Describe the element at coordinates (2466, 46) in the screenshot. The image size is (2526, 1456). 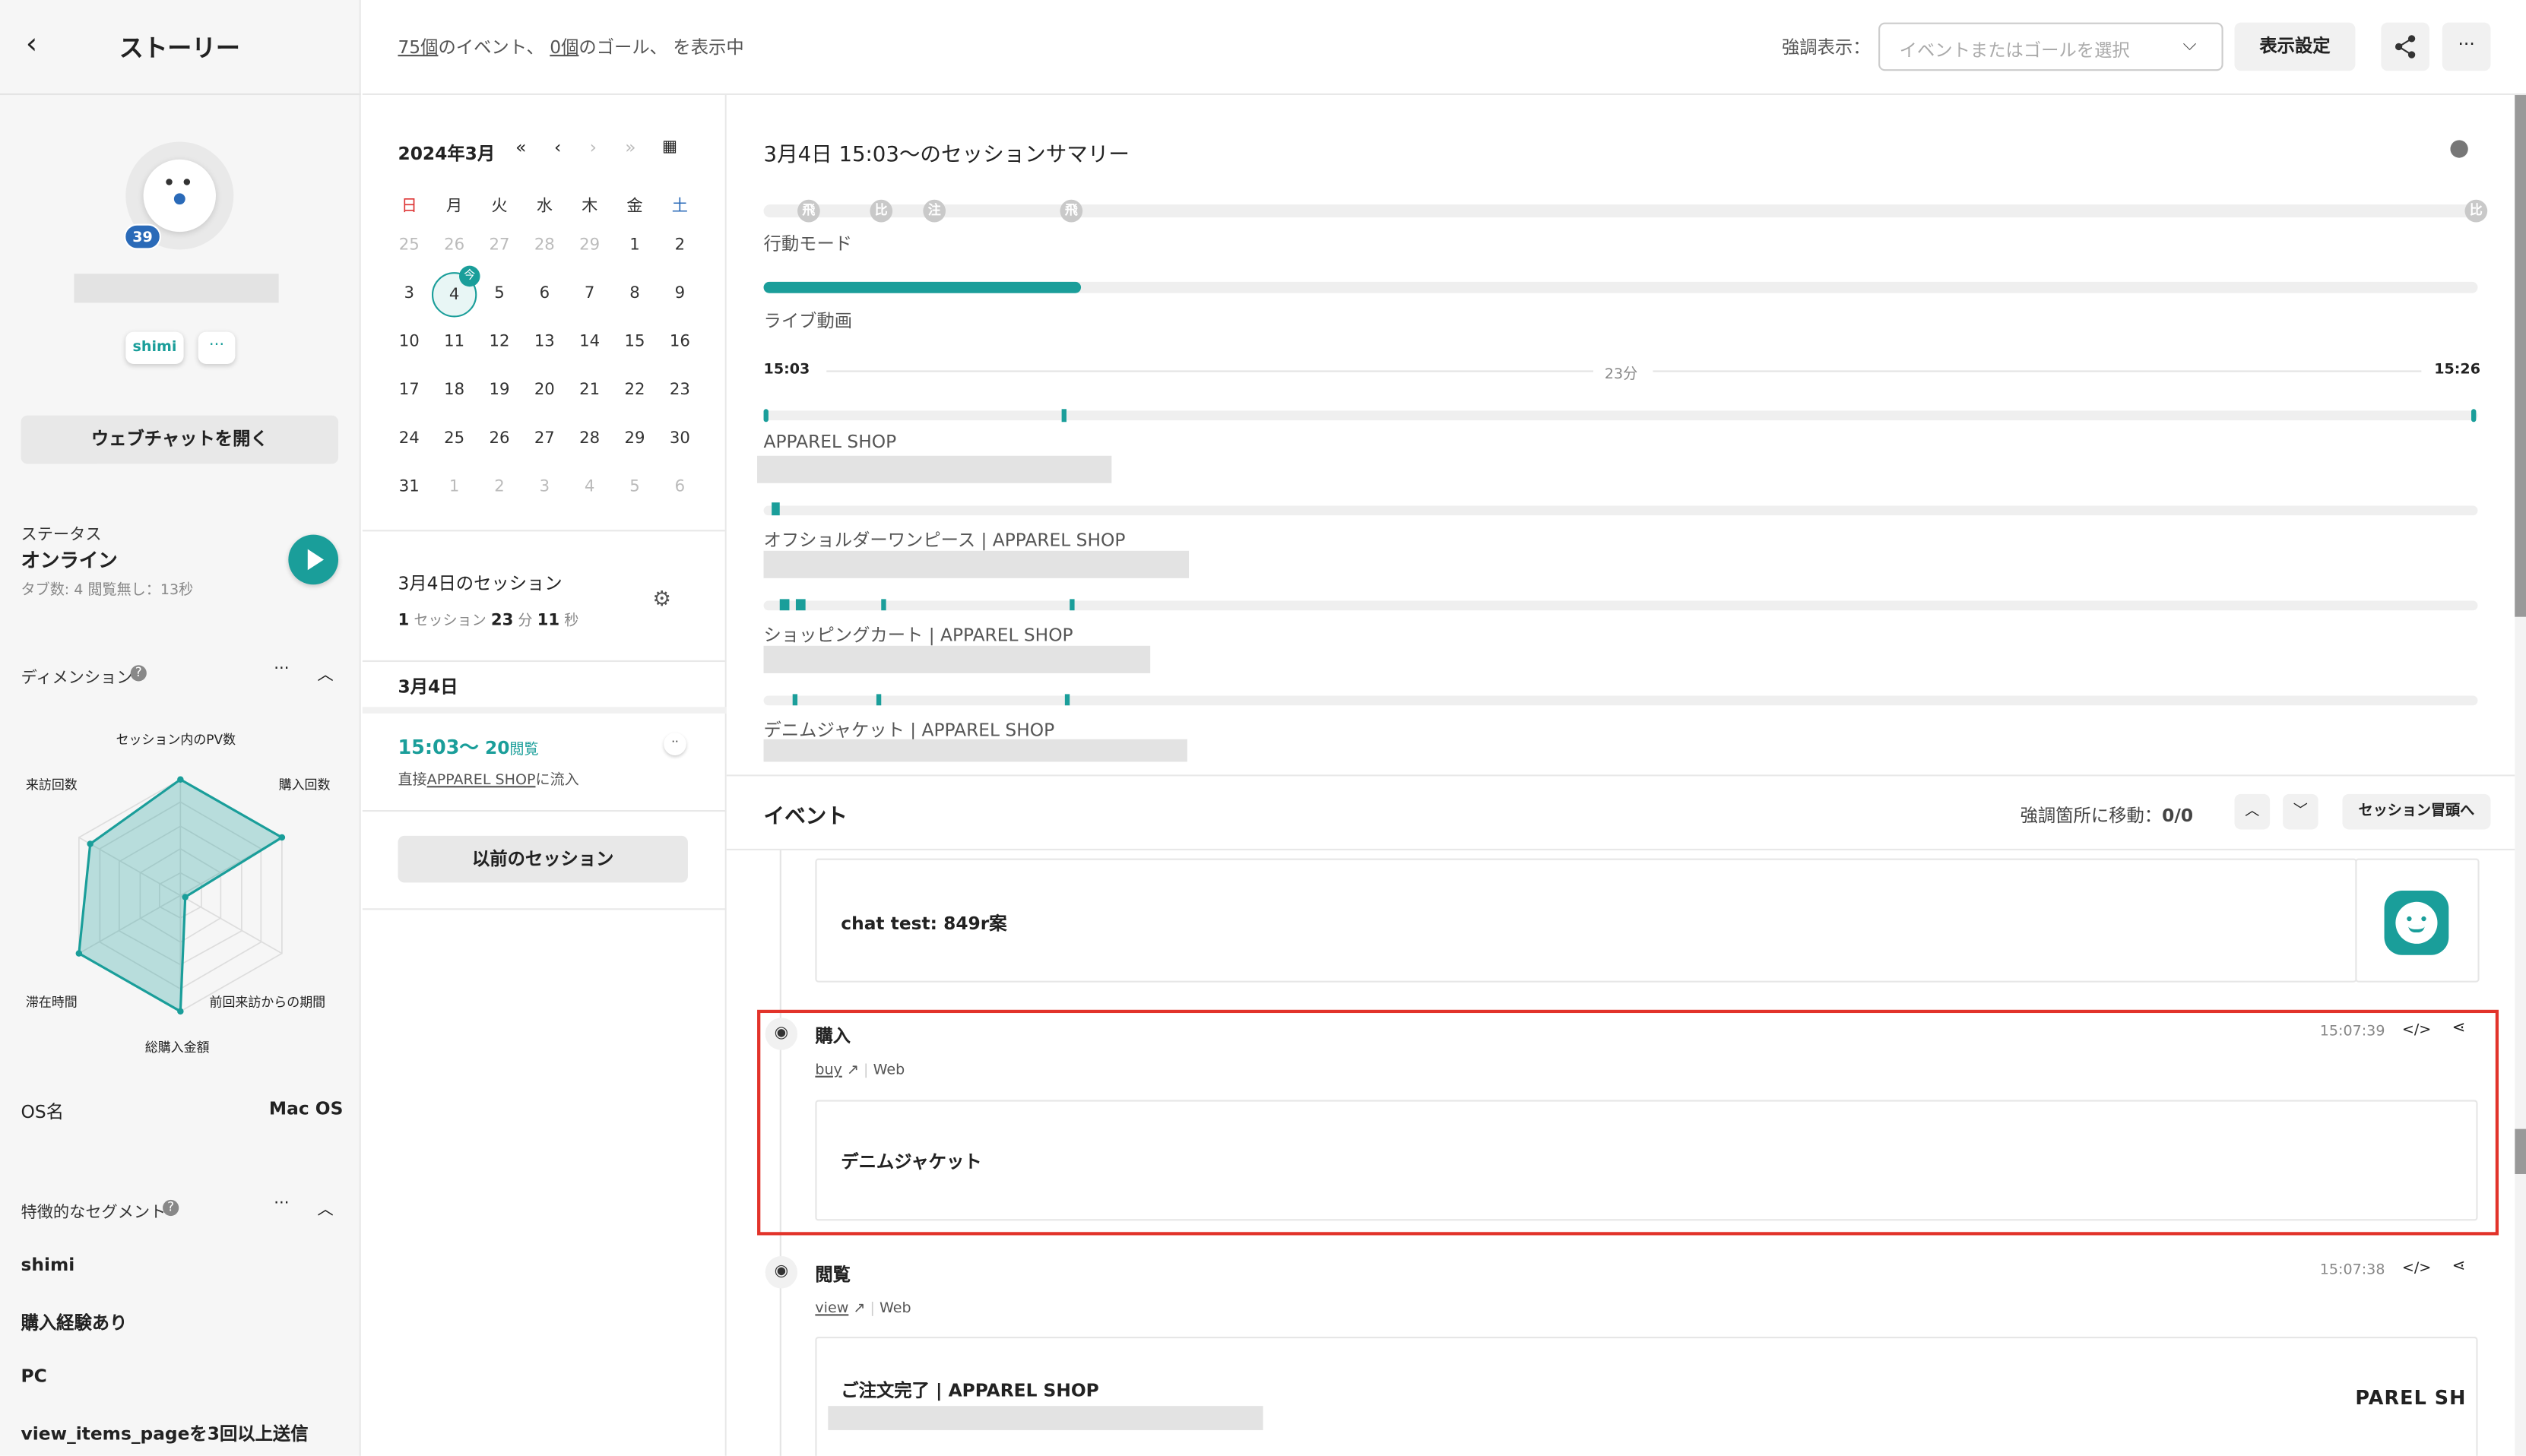
I see `more-menu-button: ···` at that location.